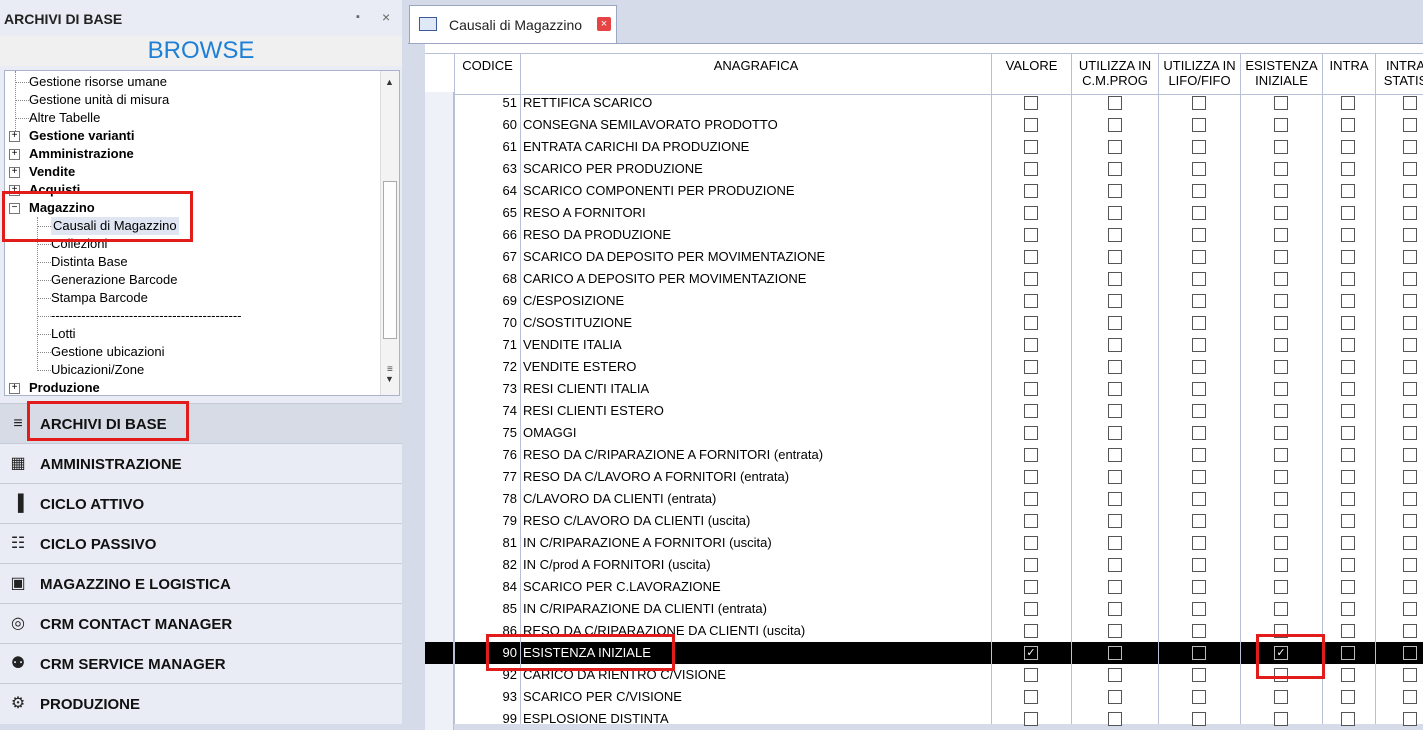  Describe the element at coordinates (924, 587) in the screenshot. I see `table-row: 84 SCARICO PER C.LAVORAZIONE` at that location.